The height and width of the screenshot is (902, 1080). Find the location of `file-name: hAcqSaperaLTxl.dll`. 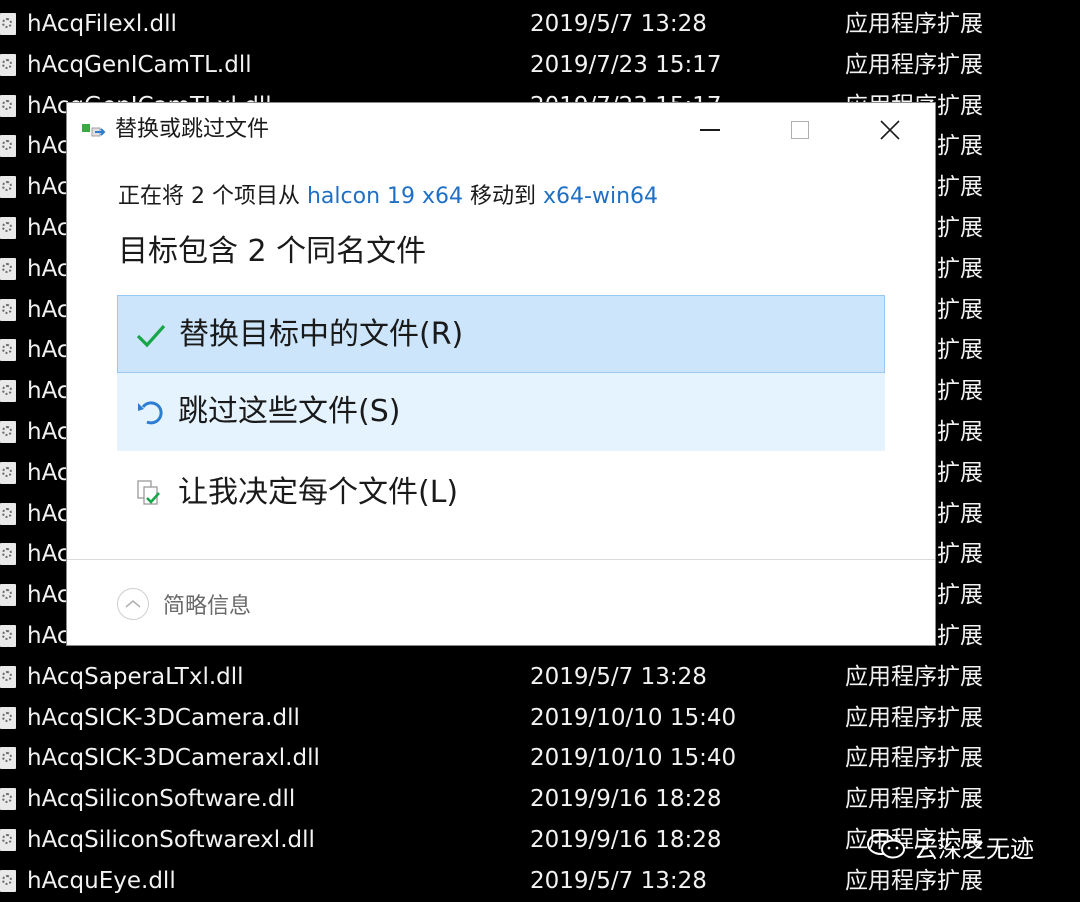

file-name: hAcqSaperaLTxl.dll is located at coordinates (135, 676).